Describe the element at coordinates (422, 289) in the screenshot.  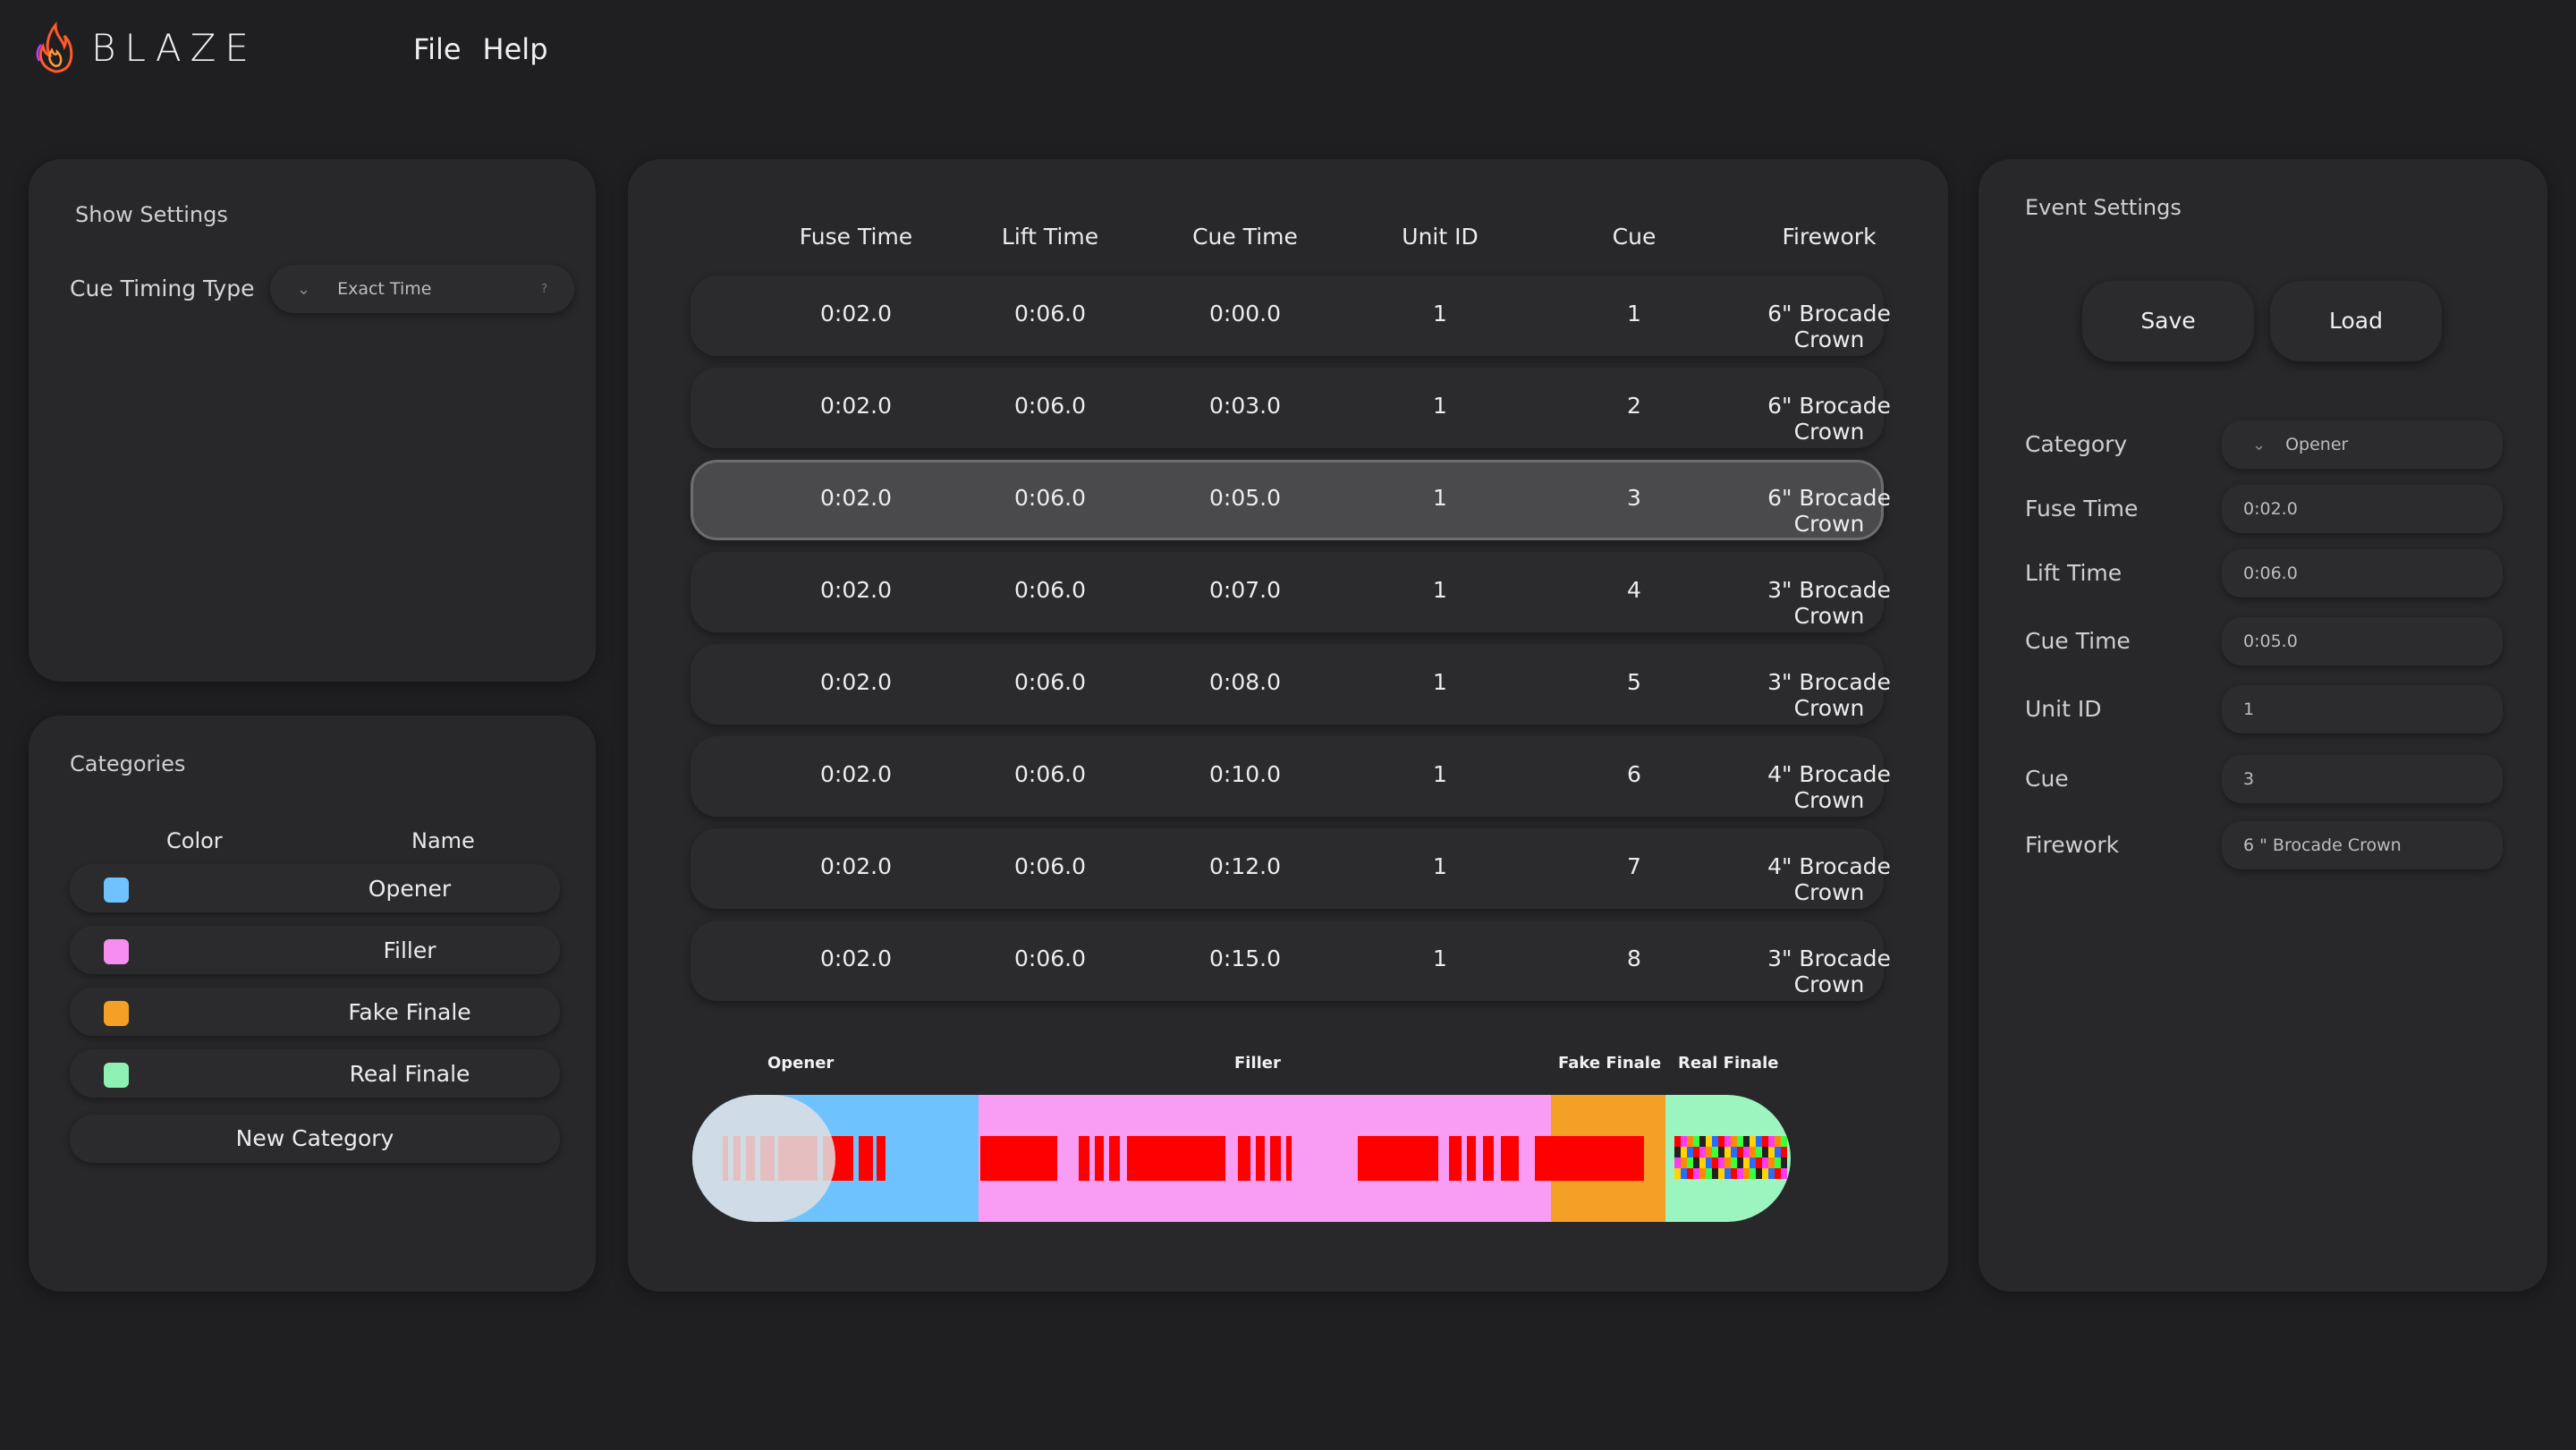
I see `cue-timing-dropdown: ⌄ Exact Time ?` at that location.